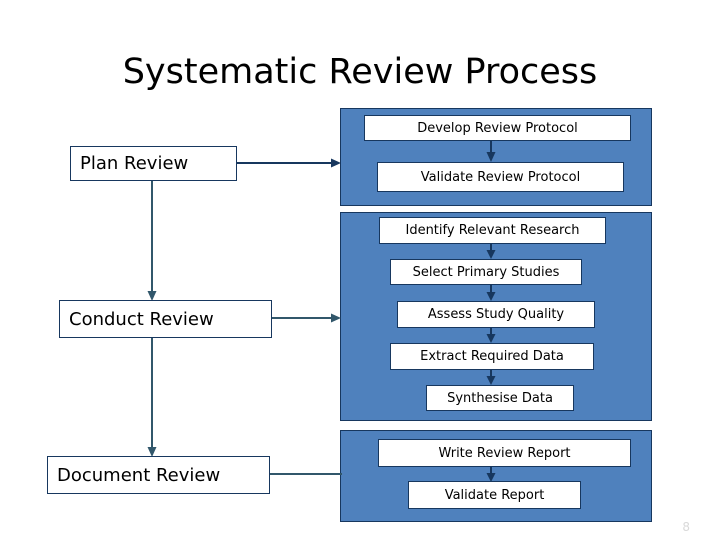 The image size is (720, 540). What do you see at coordinates (165, 319) in the screenshot?
I see `stage-box-conduct-review: Conduct Review` at bounding box center [165, 319].